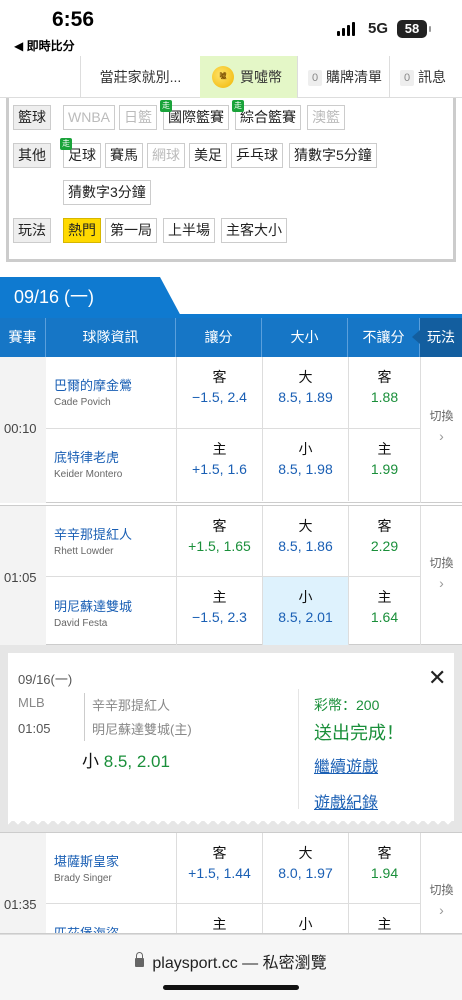 This screenshot has width=462, height=1000. Describe the element at coordinates (23, 883) in the screenshot. I see `game-time-col: 01:35` at that location.